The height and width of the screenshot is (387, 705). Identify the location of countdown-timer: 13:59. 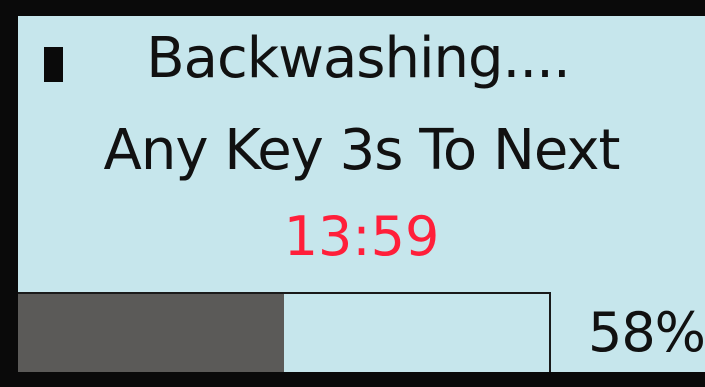
(361, 236).